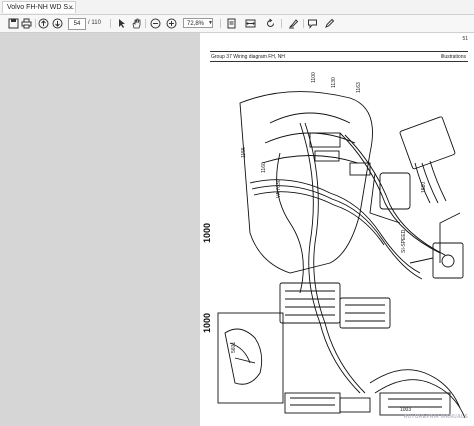  I want to click on document-tab: Volvo FH-NH WD S... ×, so click(39, 7).